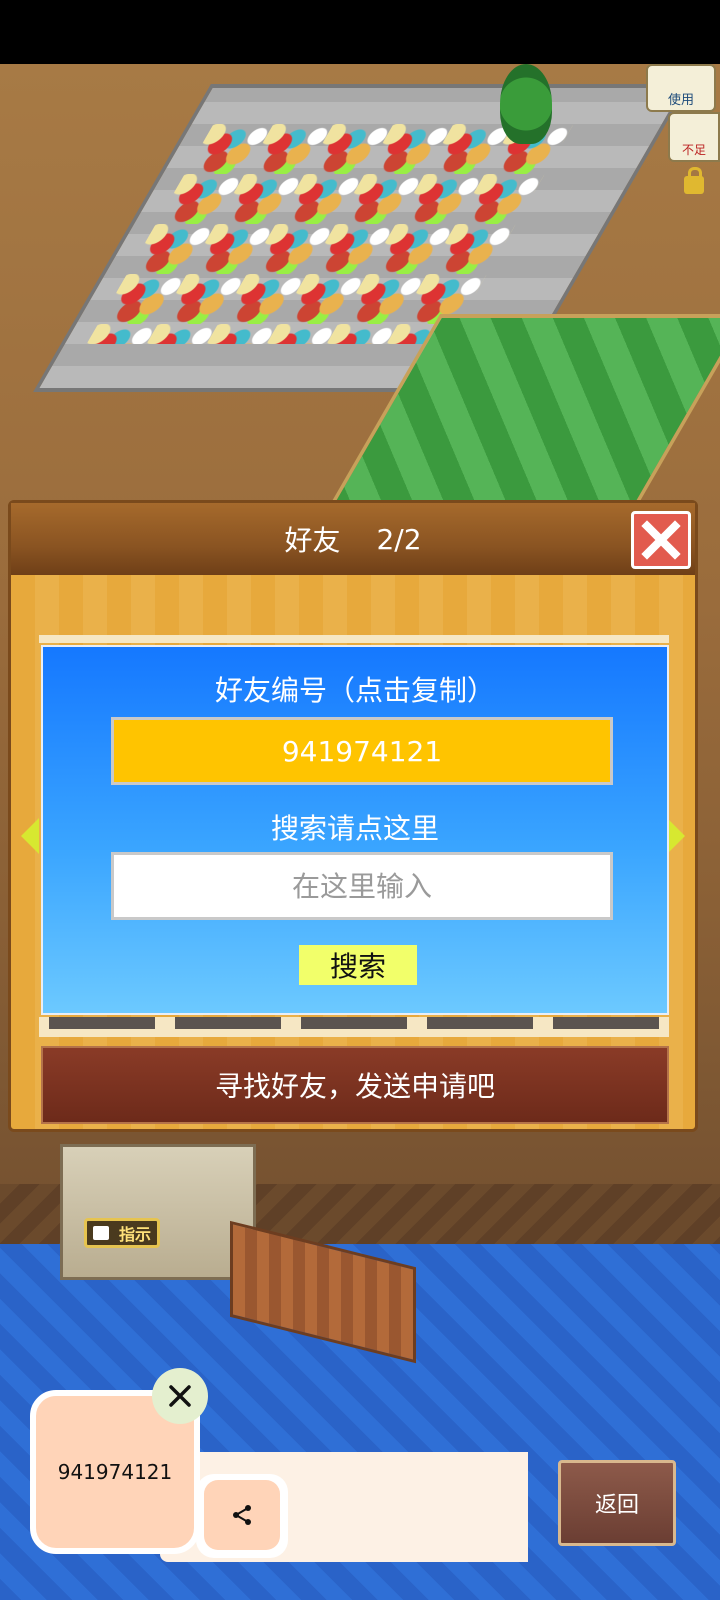 The width and height of the screenshot is (720, 1600). I want to click on share-button-face, so click(242, 1515).